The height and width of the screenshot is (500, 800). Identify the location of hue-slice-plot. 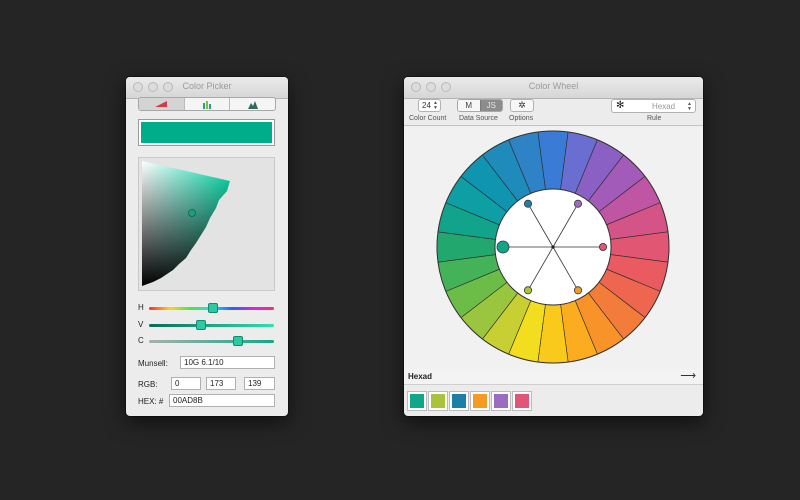
(206, 224).